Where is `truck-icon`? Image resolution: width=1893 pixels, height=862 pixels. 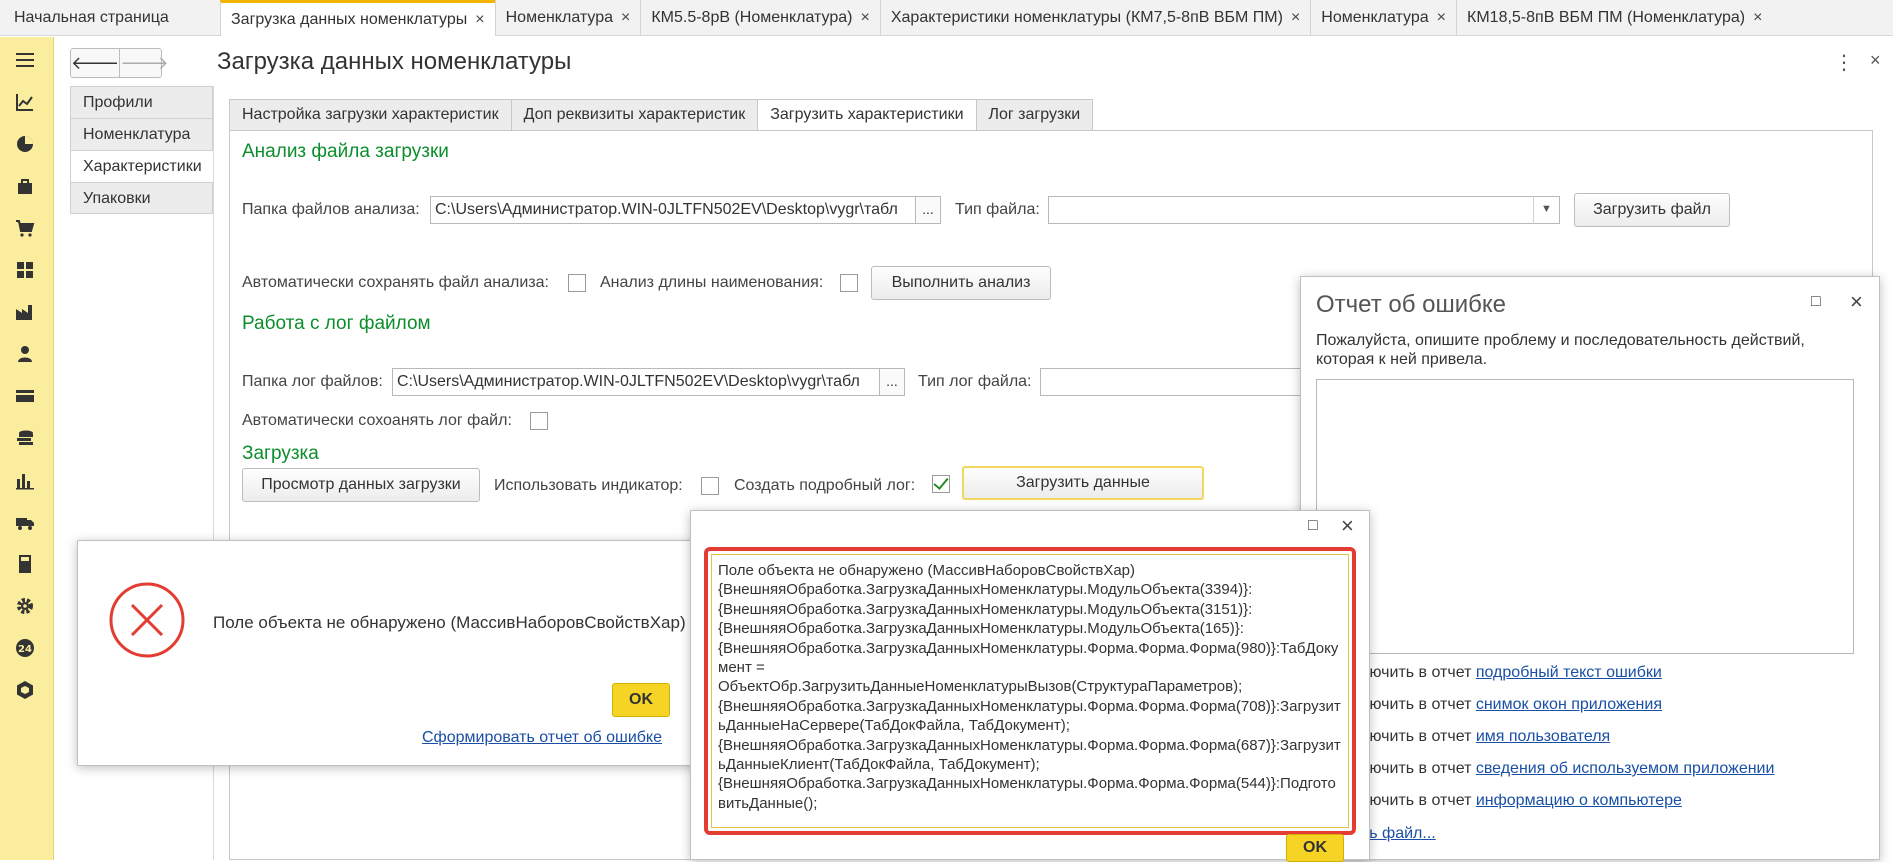 truck-icon is located at coordinates (25, 522).